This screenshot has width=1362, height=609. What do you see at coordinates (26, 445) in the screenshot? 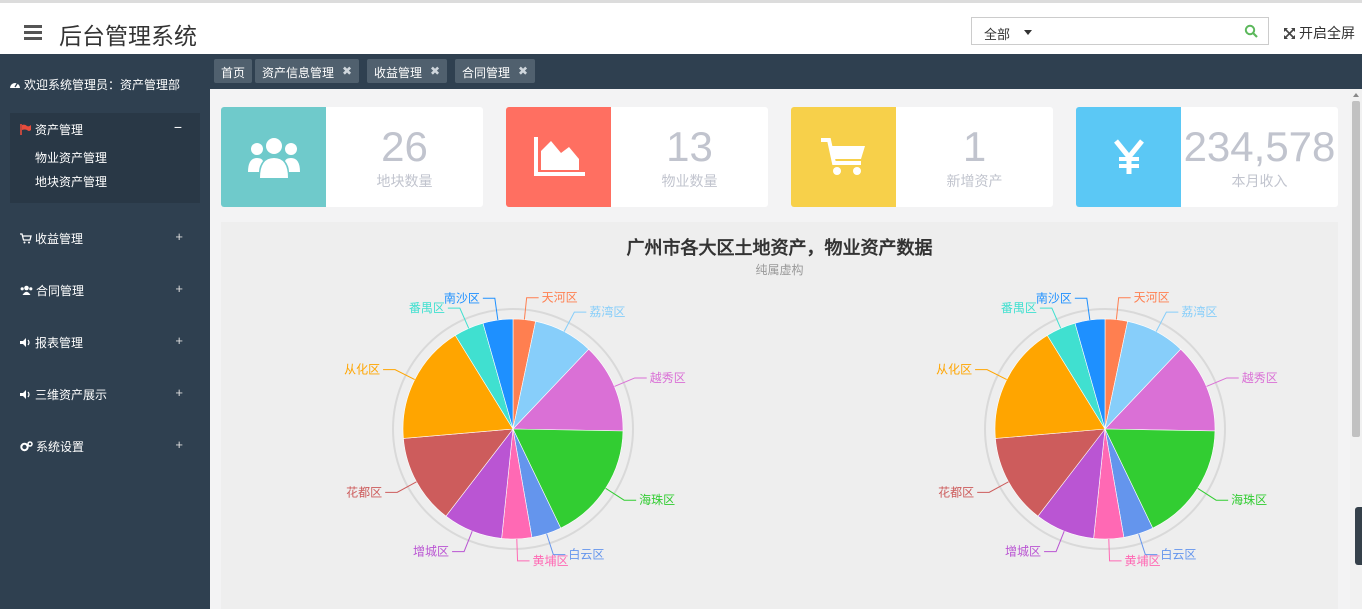
I see `gears-icon` at bounding box center [26, 445].